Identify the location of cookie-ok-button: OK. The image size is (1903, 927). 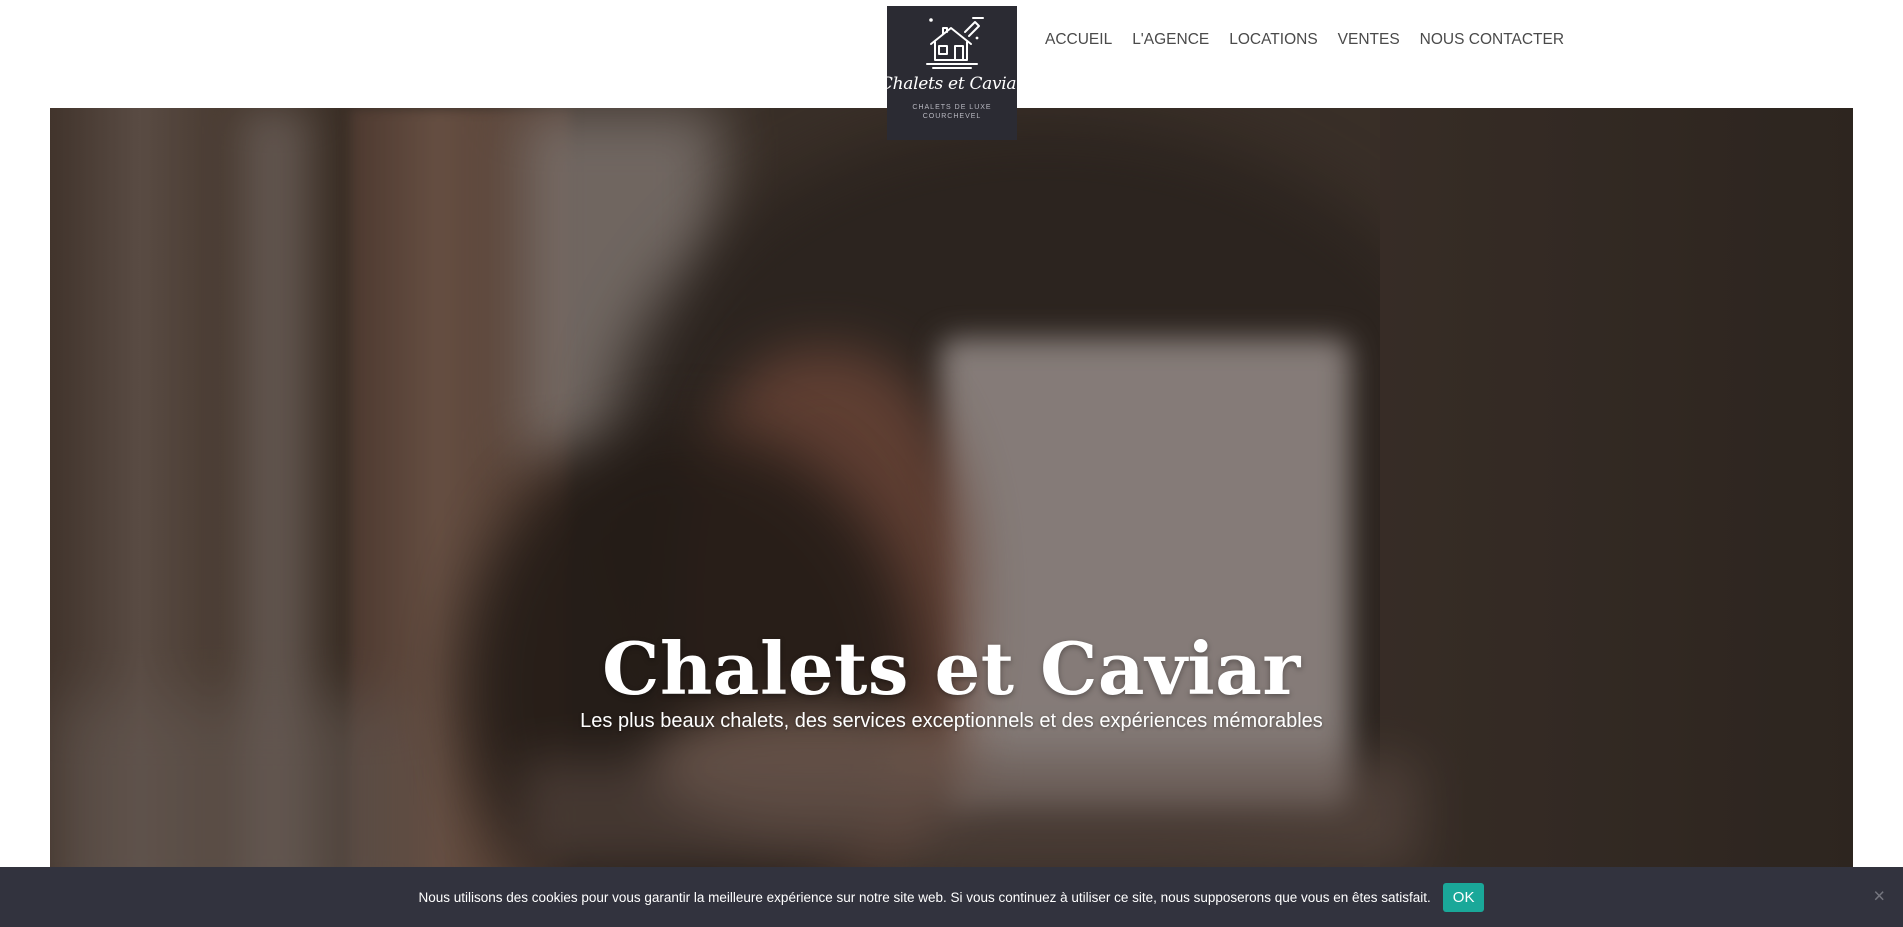
(1463, 897).